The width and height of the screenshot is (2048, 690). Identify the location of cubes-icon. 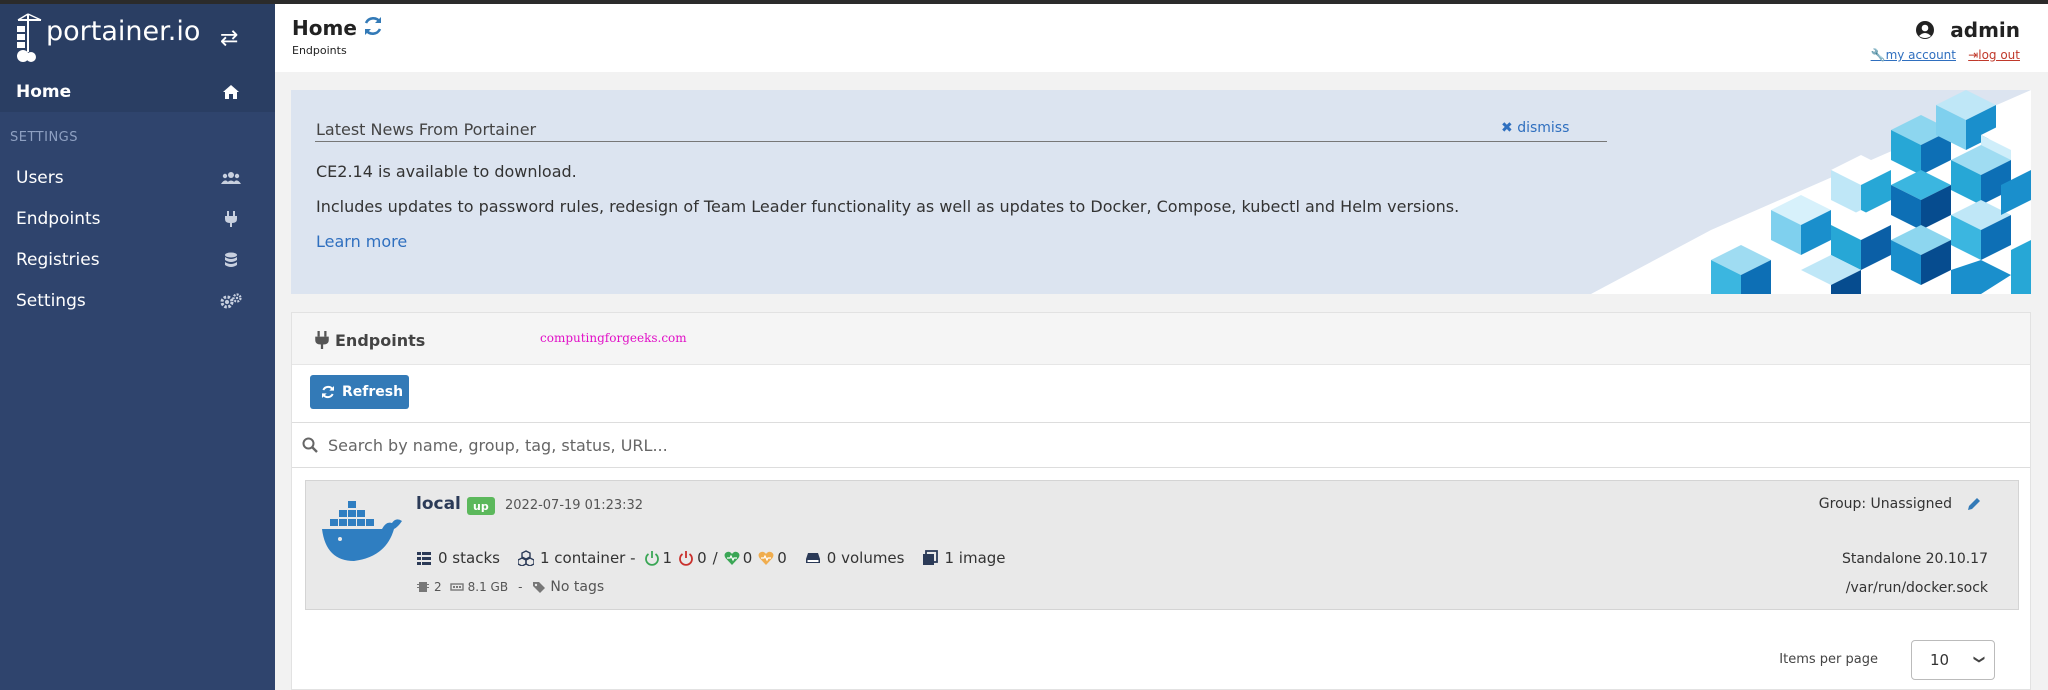
(525, 558).